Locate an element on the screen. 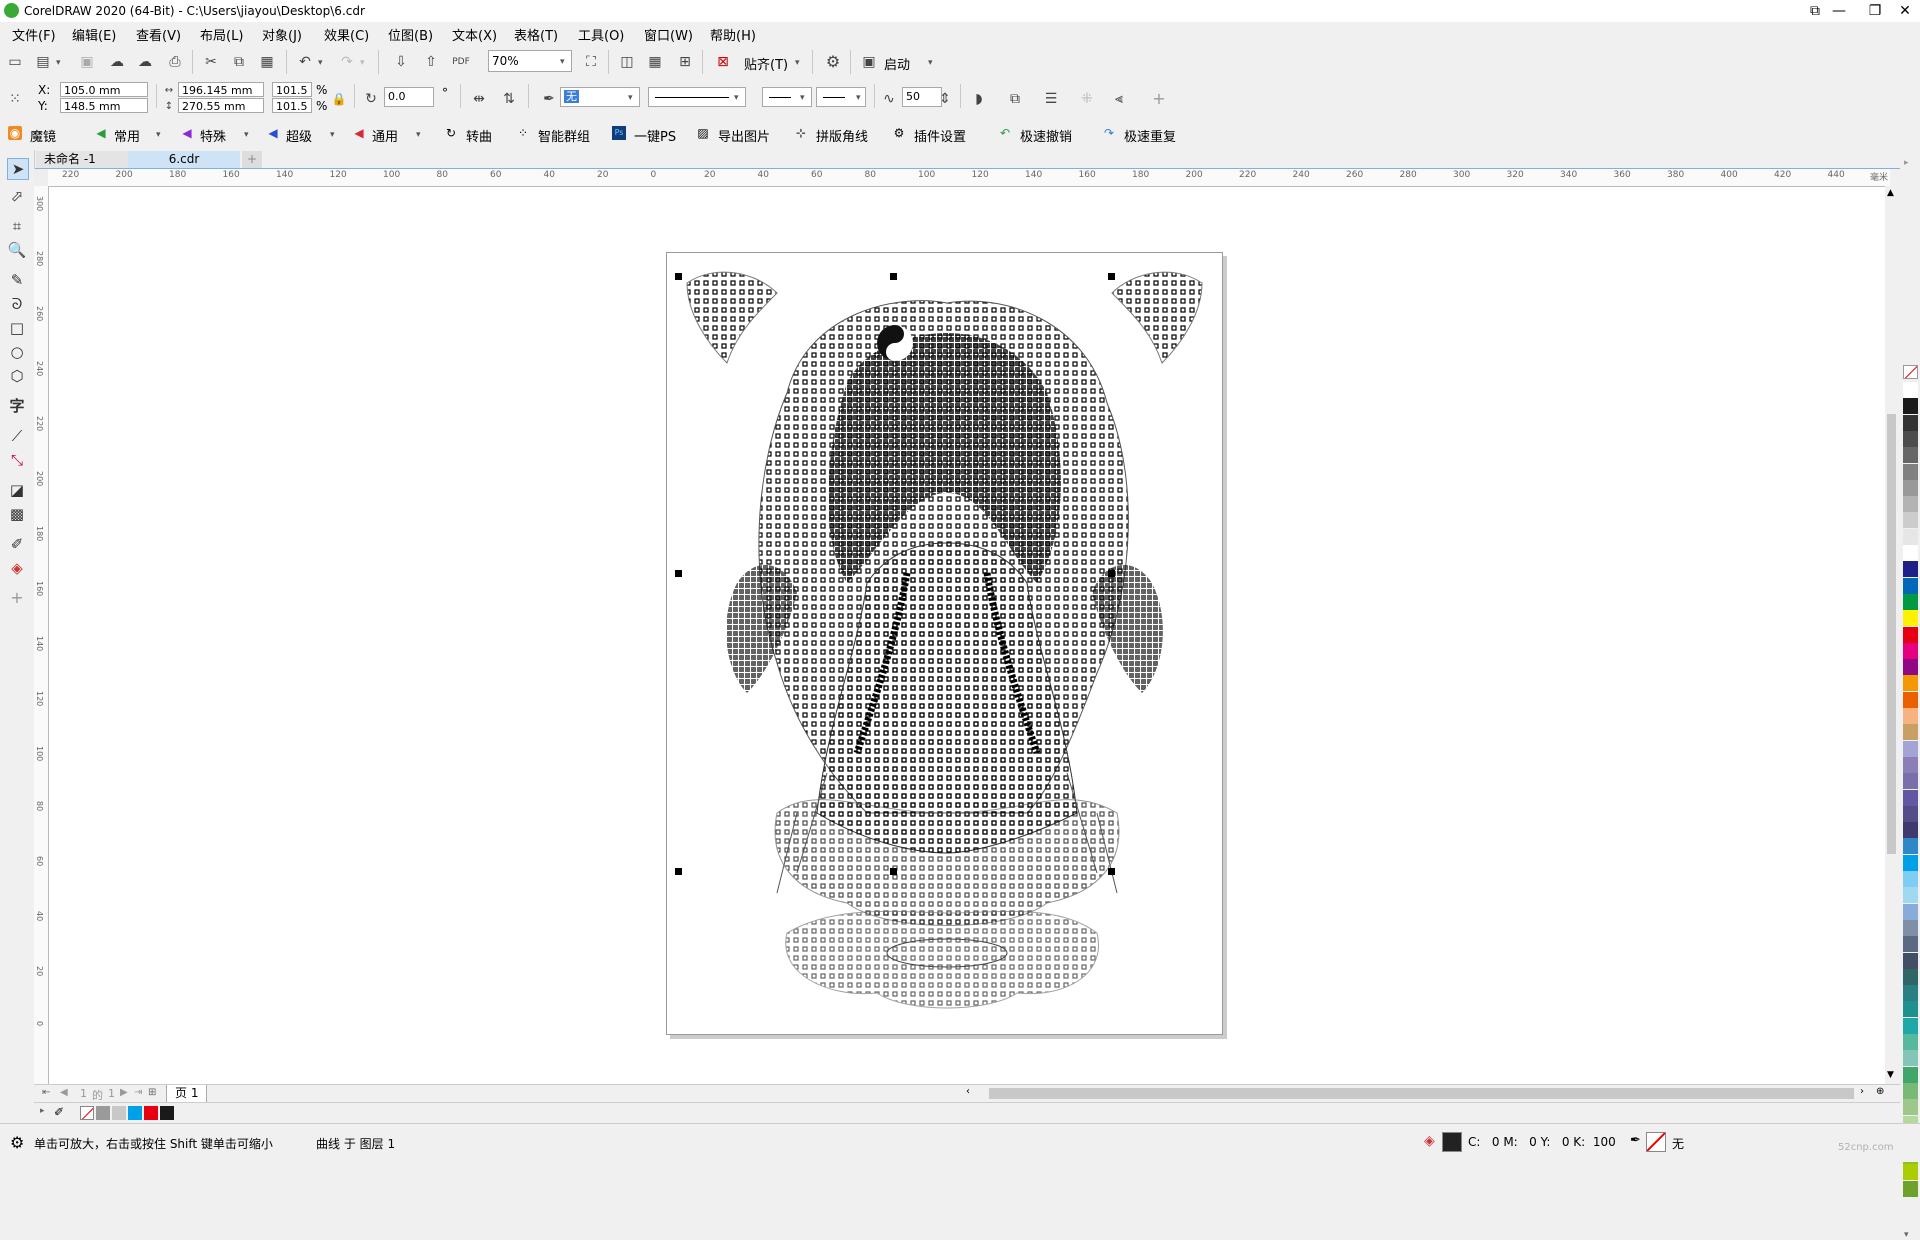  save-icon: ▣ is located at coordinates (87, 62).